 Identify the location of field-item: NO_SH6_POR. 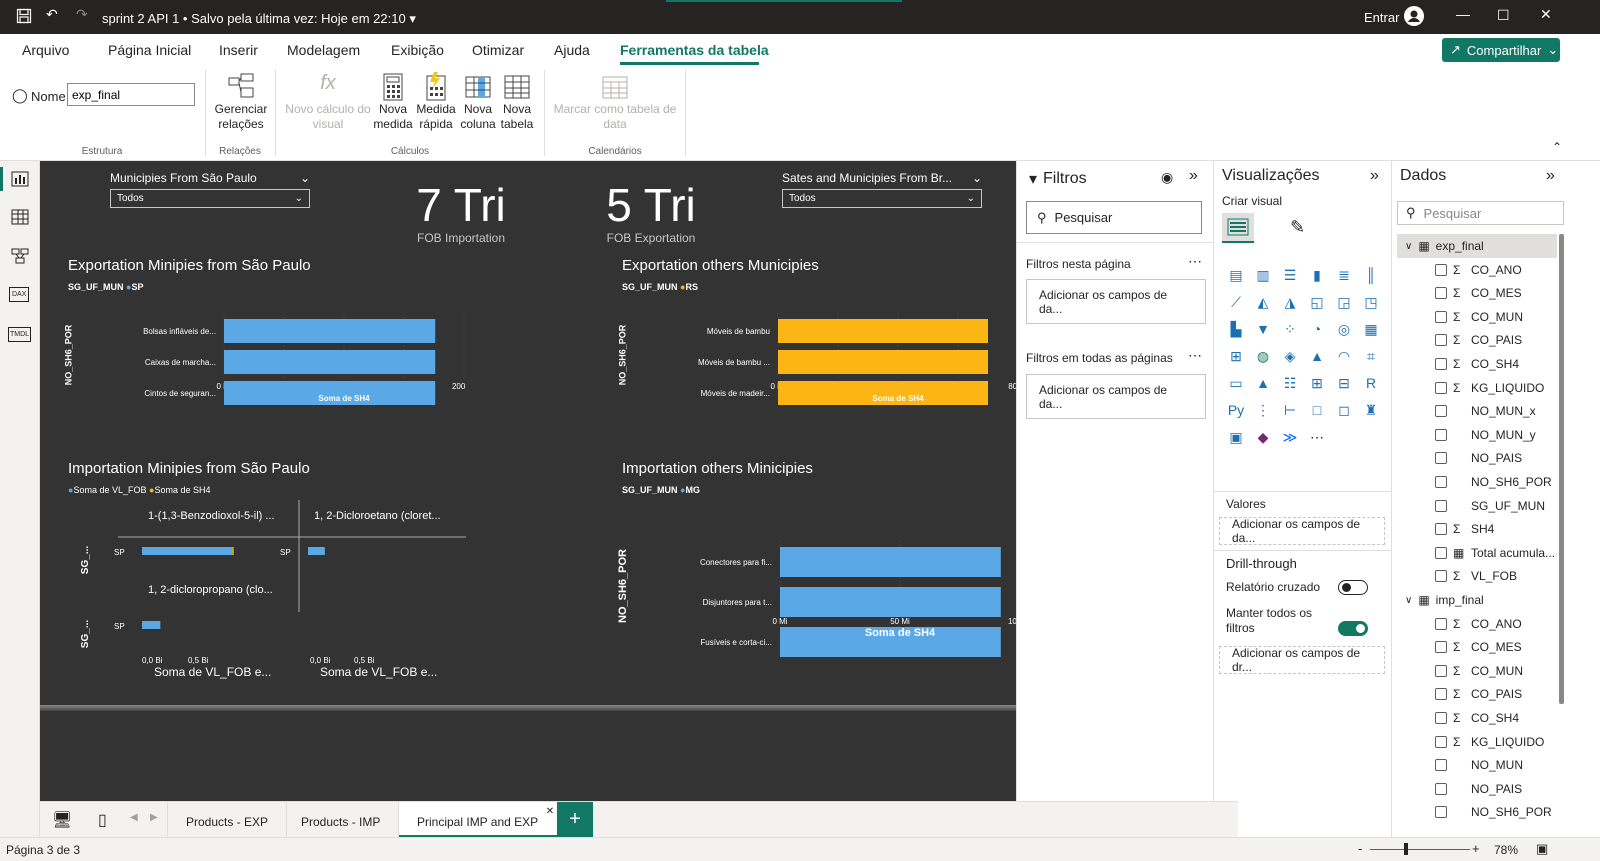
(1493, 812).